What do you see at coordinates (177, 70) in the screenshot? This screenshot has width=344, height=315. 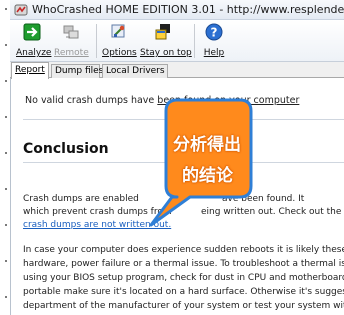 I see `tab-bar: Report Dump files Local Drivers` at bounding box center [177, 70].